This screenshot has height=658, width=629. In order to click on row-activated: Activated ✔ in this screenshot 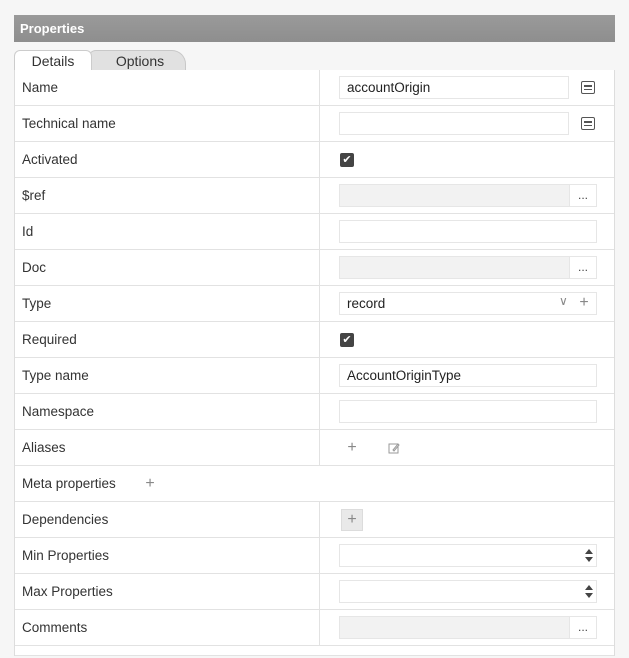, I will do `click(314, 160)`.